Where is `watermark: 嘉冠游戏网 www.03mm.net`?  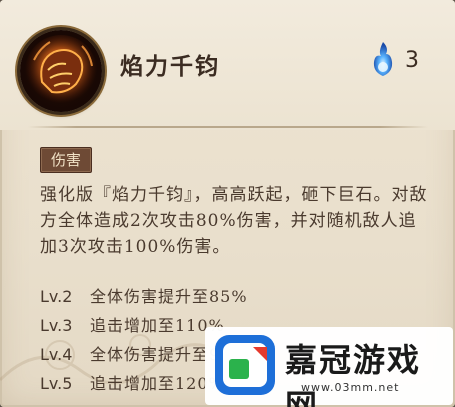 watermark: 嘉冠游戏网 www.03mm.net is located at coordinates (329, 367).